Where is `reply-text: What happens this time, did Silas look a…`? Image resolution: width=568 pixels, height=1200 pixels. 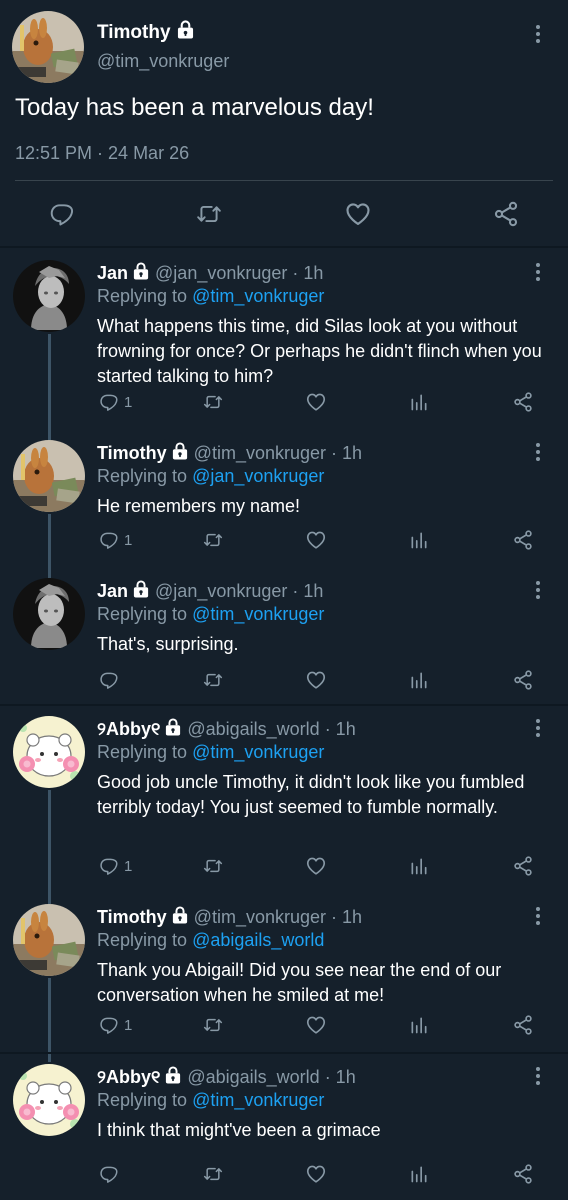
reply-text: What happens this time, did Silas look a… is located at coordinates (319, 351).